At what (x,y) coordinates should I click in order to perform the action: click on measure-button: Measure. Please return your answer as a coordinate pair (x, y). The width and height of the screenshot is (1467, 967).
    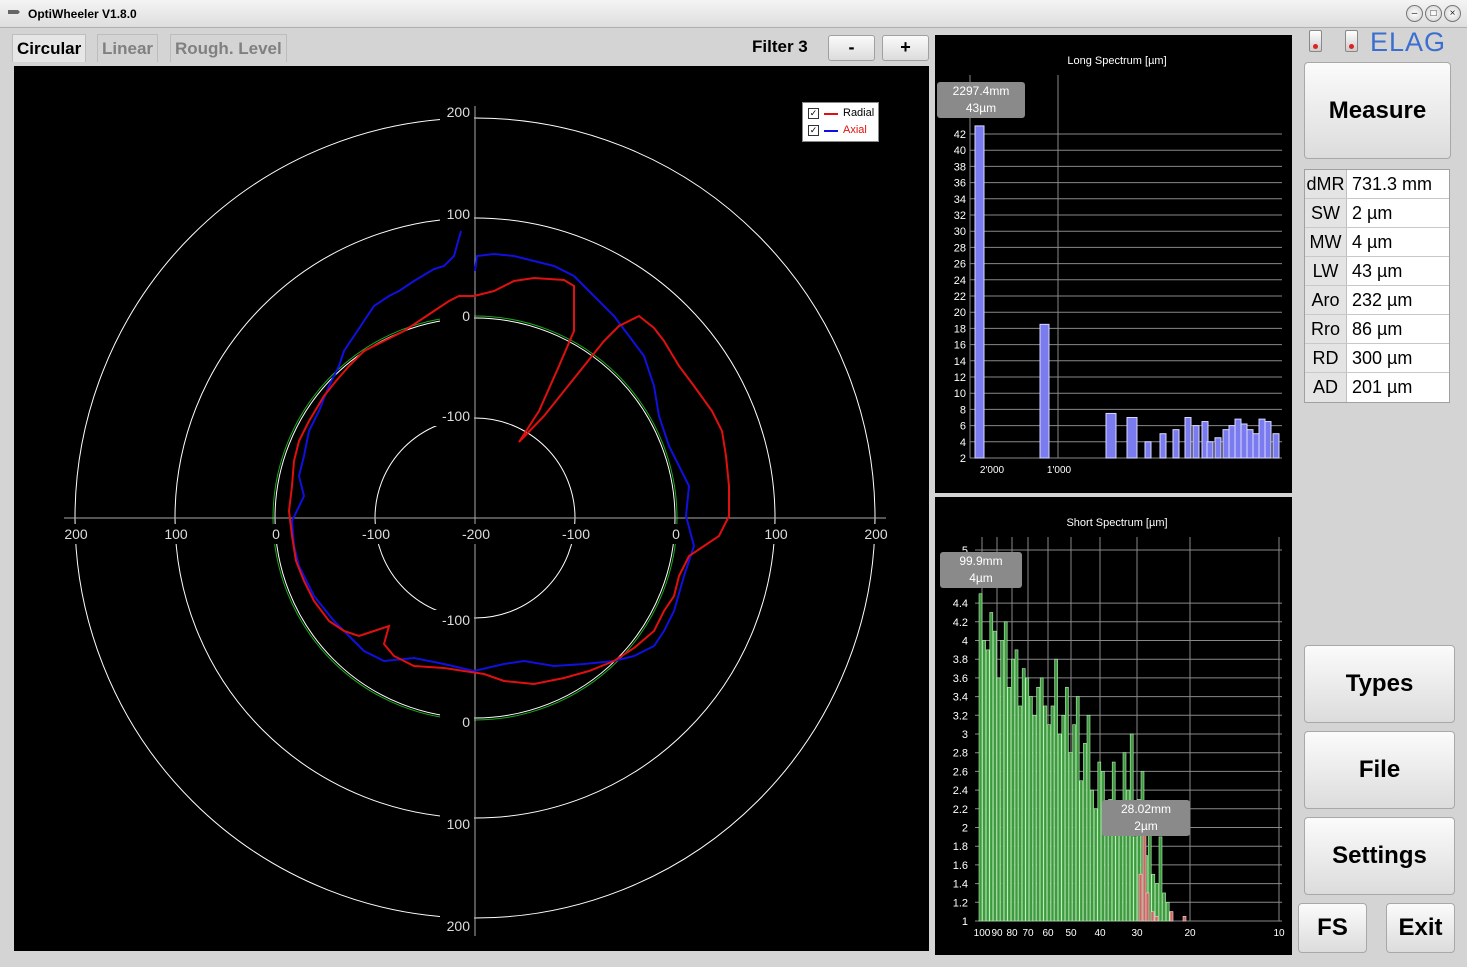
    Looking at the image, I should click on (1377, 110).